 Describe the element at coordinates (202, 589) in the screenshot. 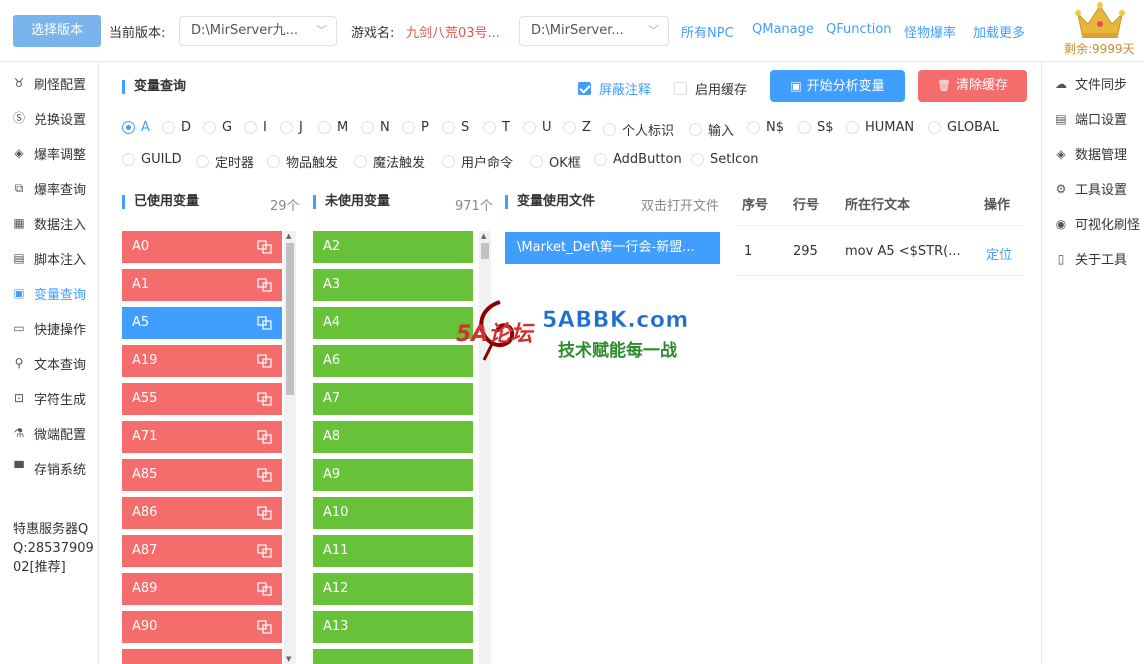

I see `list-item: A89` at that location.